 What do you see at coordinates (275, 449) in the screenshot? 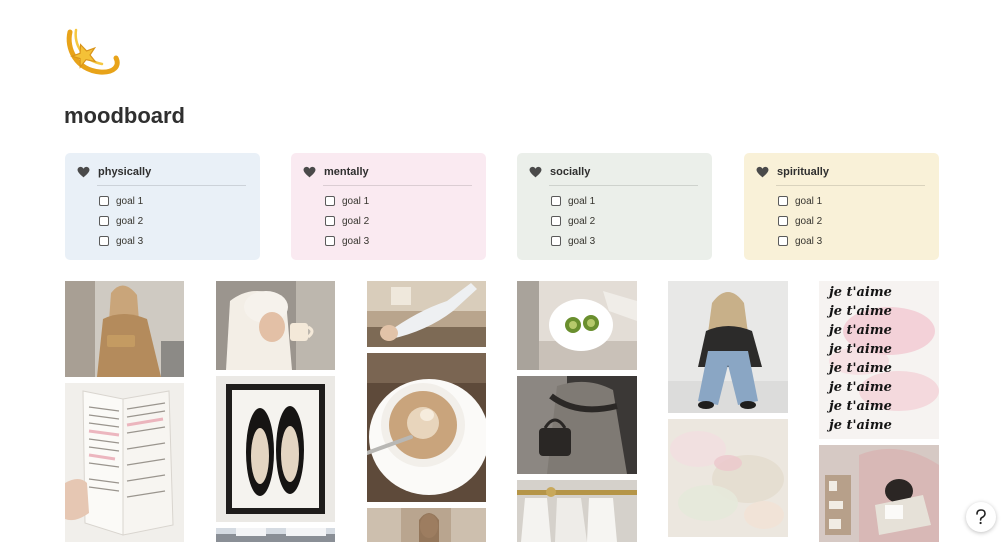
I see `photo-ballet-flats` at bounding box center [275, 449].